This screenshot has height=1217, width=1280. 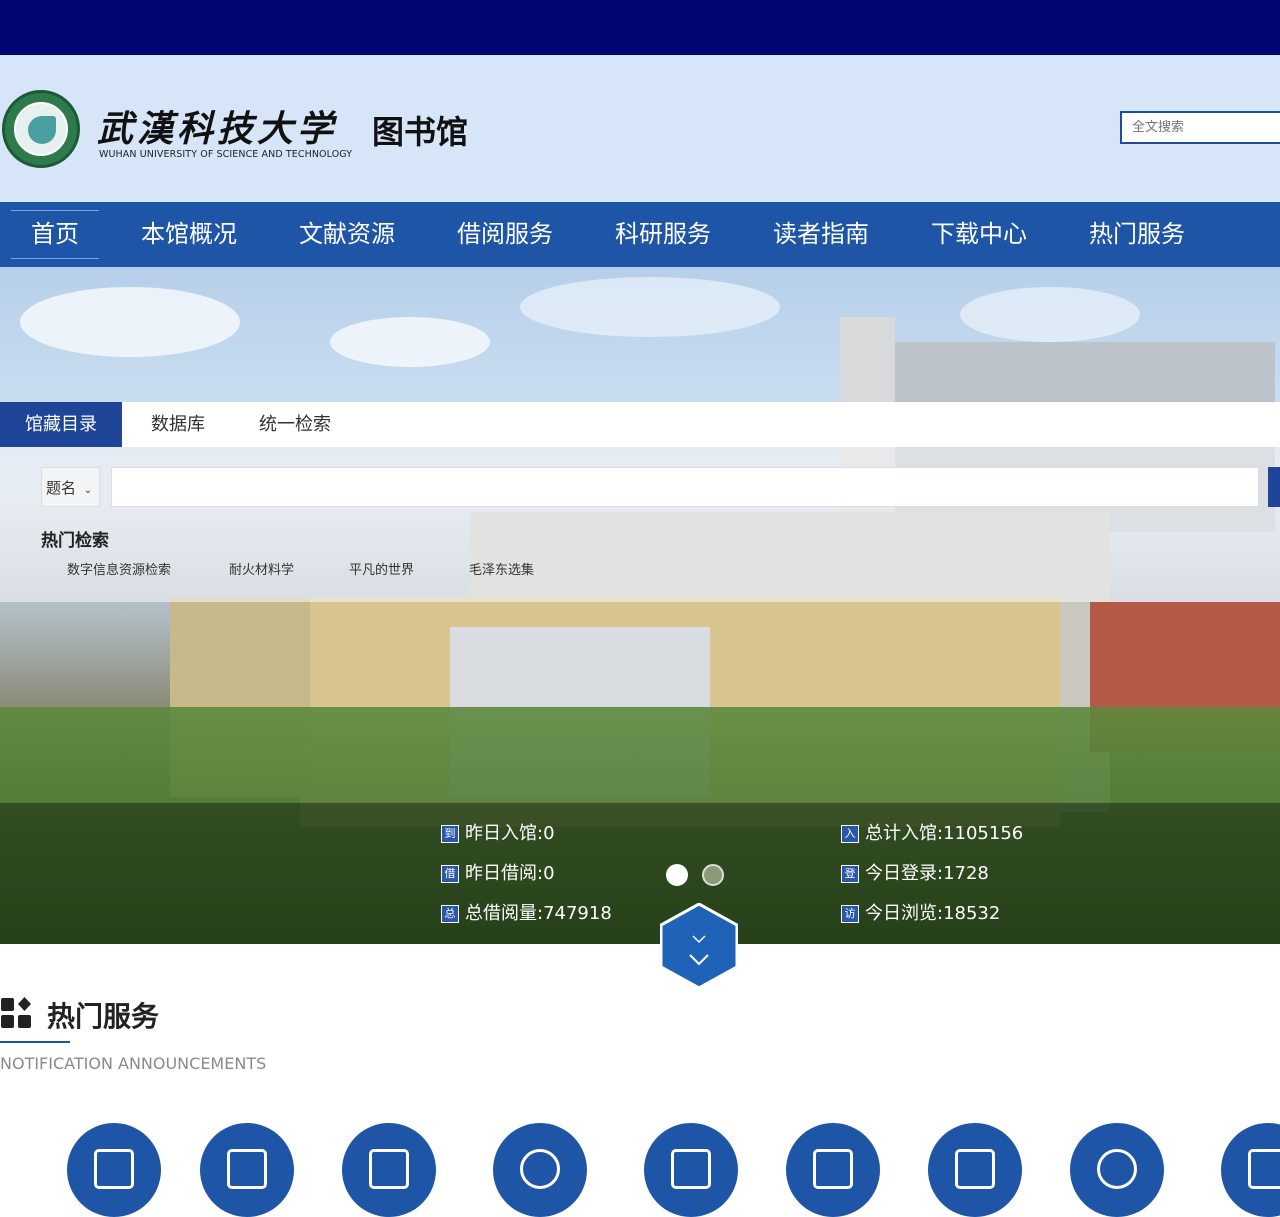 I want to click on login-icon: 登, so click(x=850, y=874).